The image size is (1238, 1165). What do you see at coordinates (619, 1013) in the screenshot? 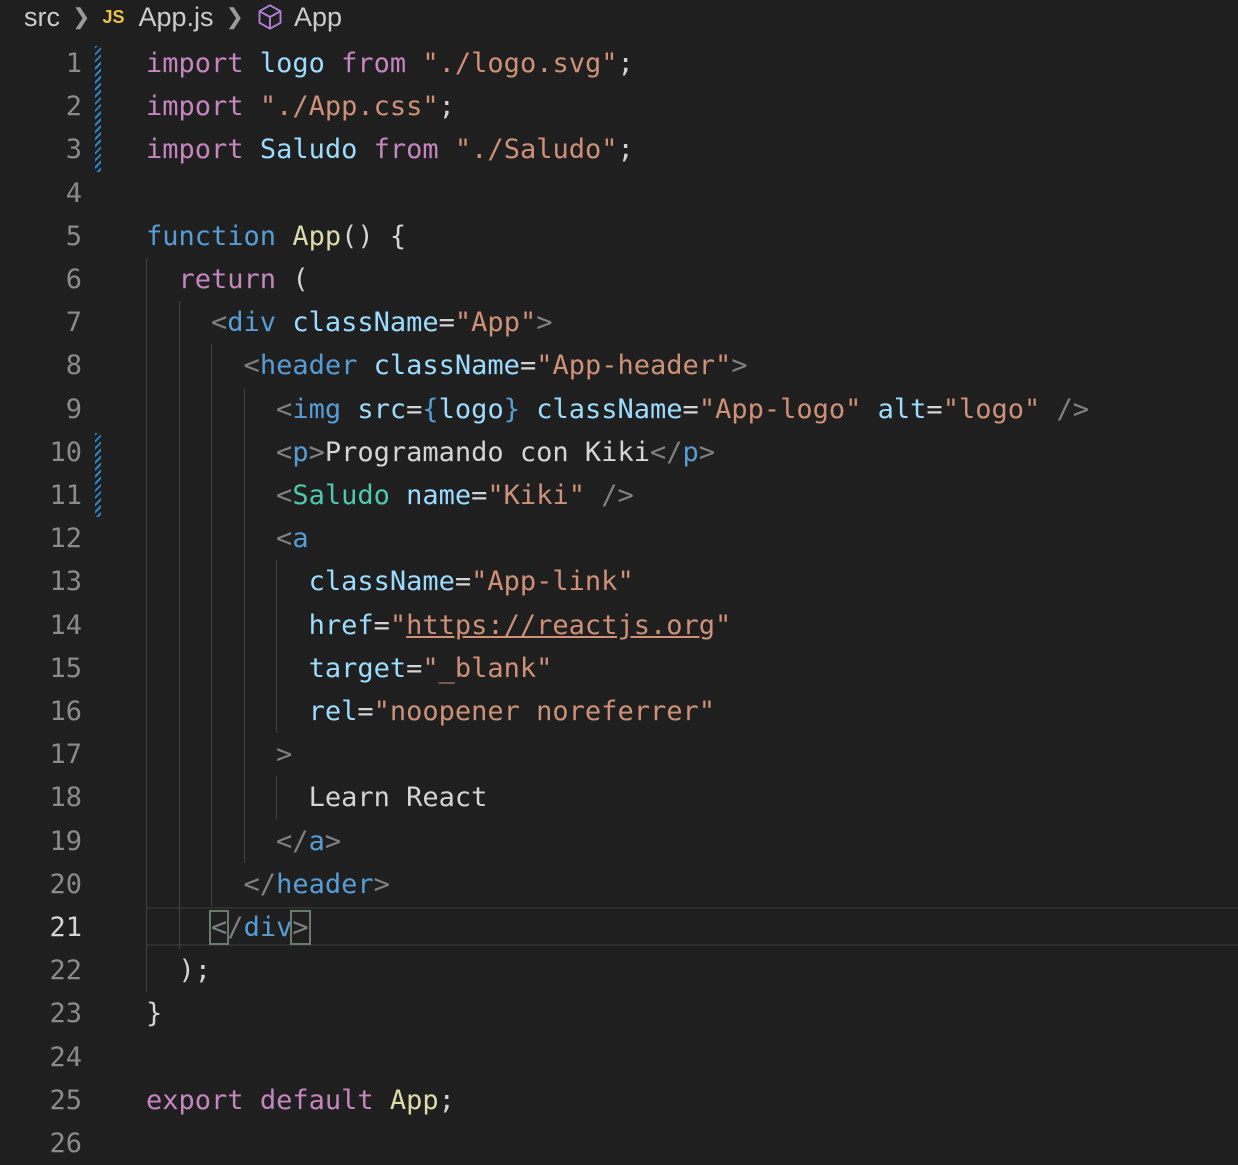
I see `code-line: 23}` at bounding box center [619, 1013].